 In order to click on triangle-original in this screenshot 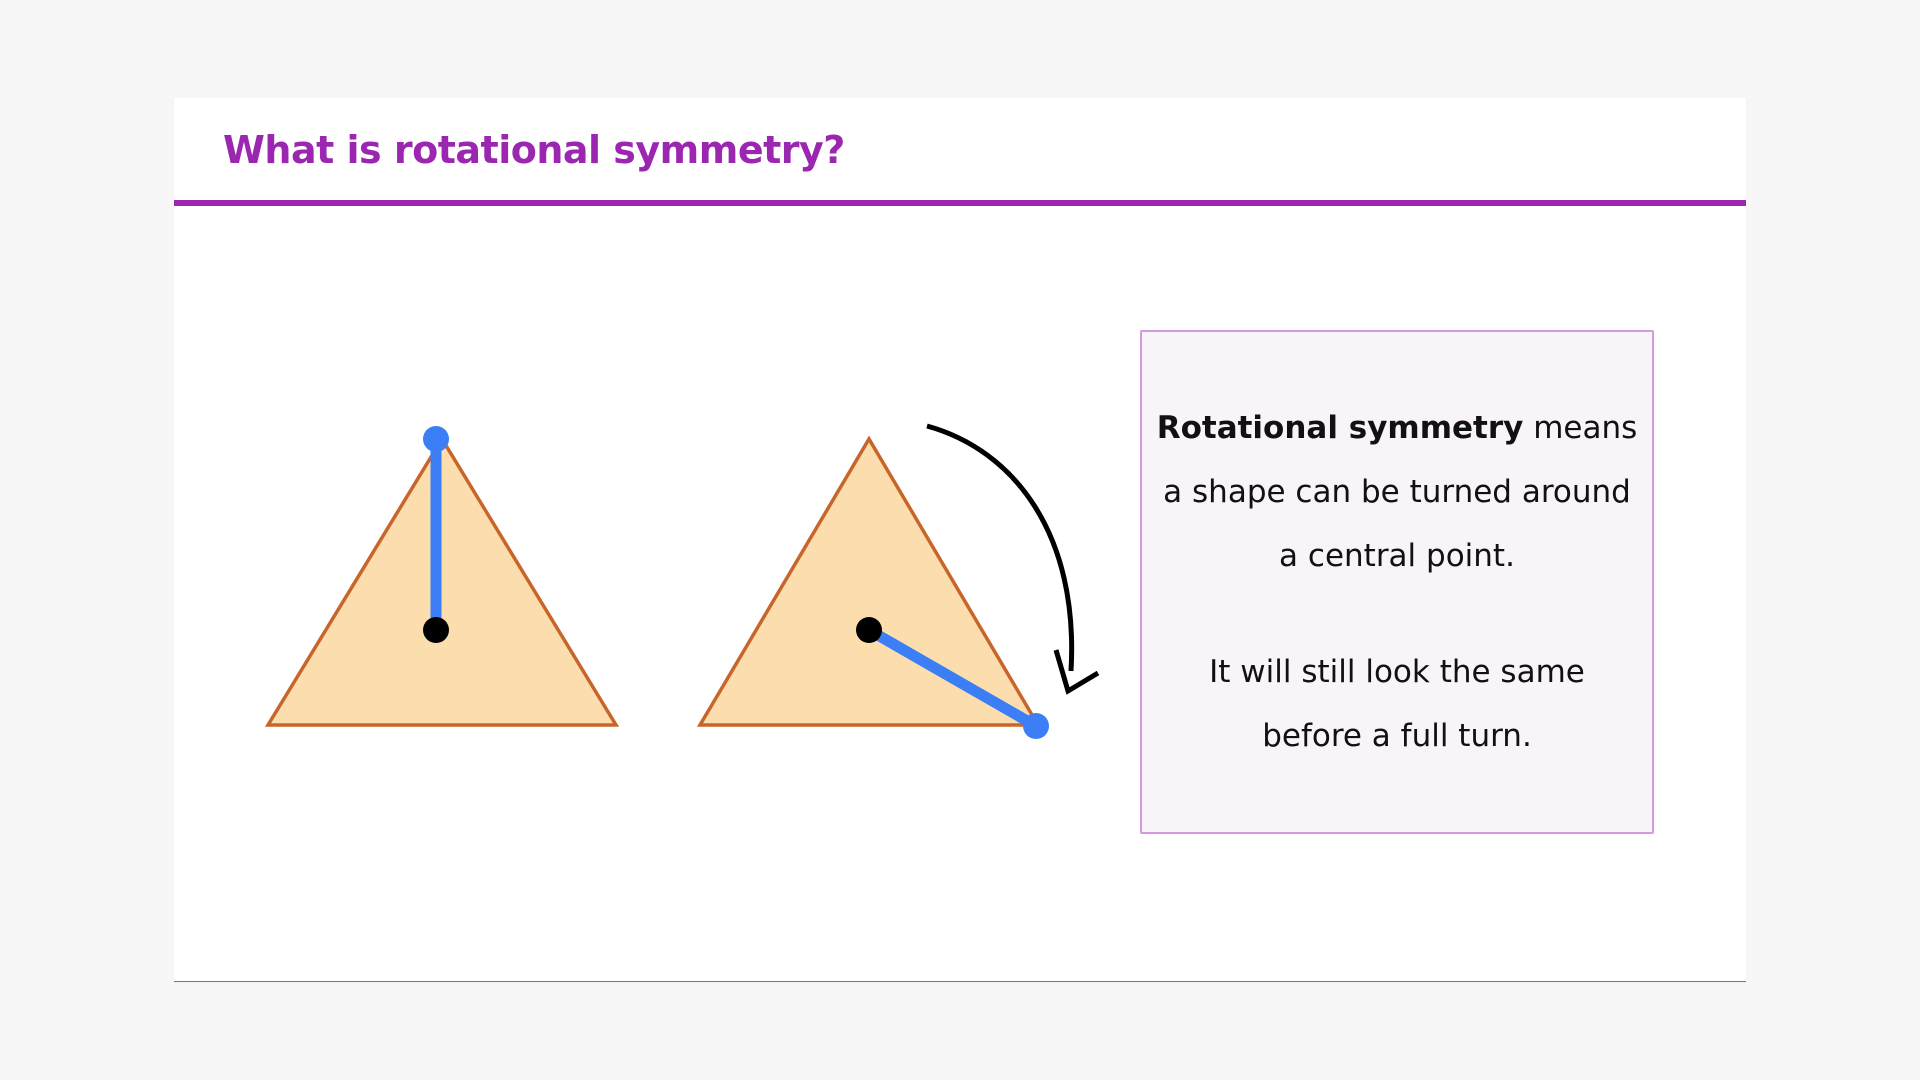, I will do `click(442, 576)`.